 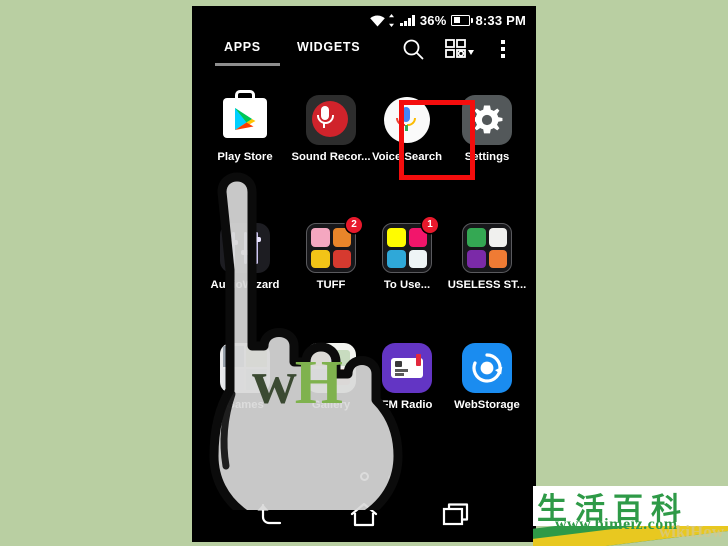 What do you see at coordinates (242, 47) in the screenshot?
I see `tab-apps: APPS` at bounding box center [242, 47].